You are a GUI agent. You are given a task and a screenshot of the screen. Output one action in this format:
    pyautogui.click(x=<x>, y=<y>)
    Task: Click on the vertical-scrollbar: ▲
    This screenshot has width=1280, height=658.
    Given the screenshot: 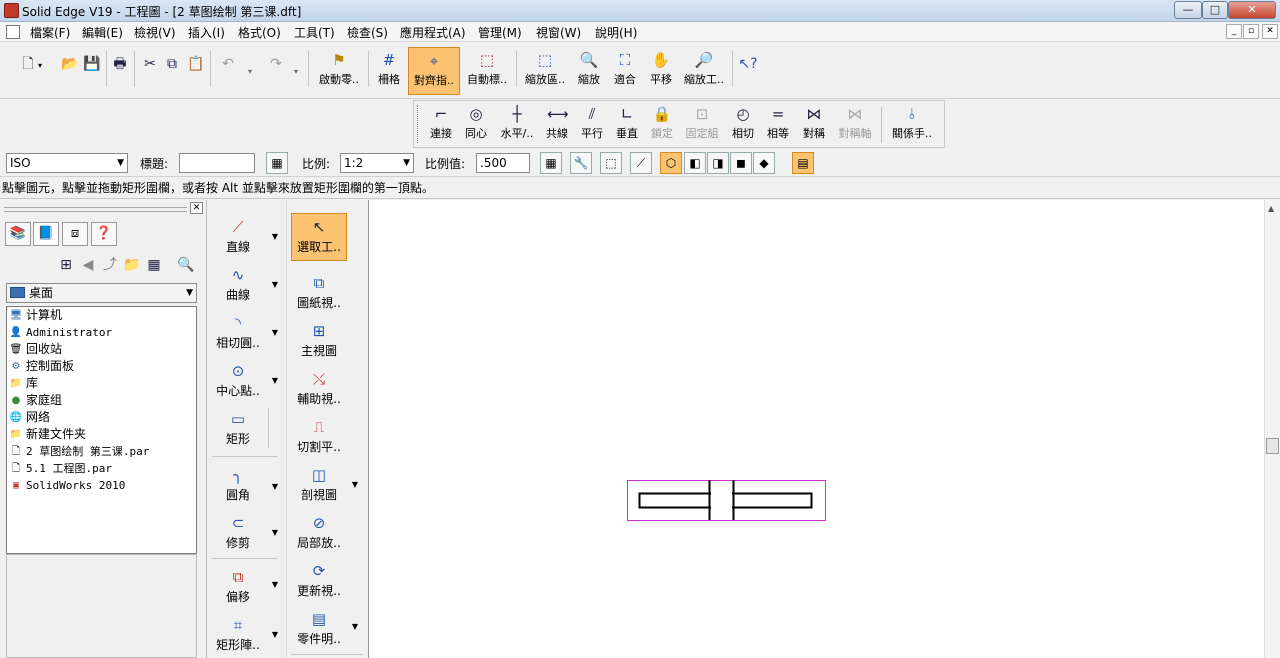 What is the action you would take?
    pyautogui.click(x=1272, y=429)
    